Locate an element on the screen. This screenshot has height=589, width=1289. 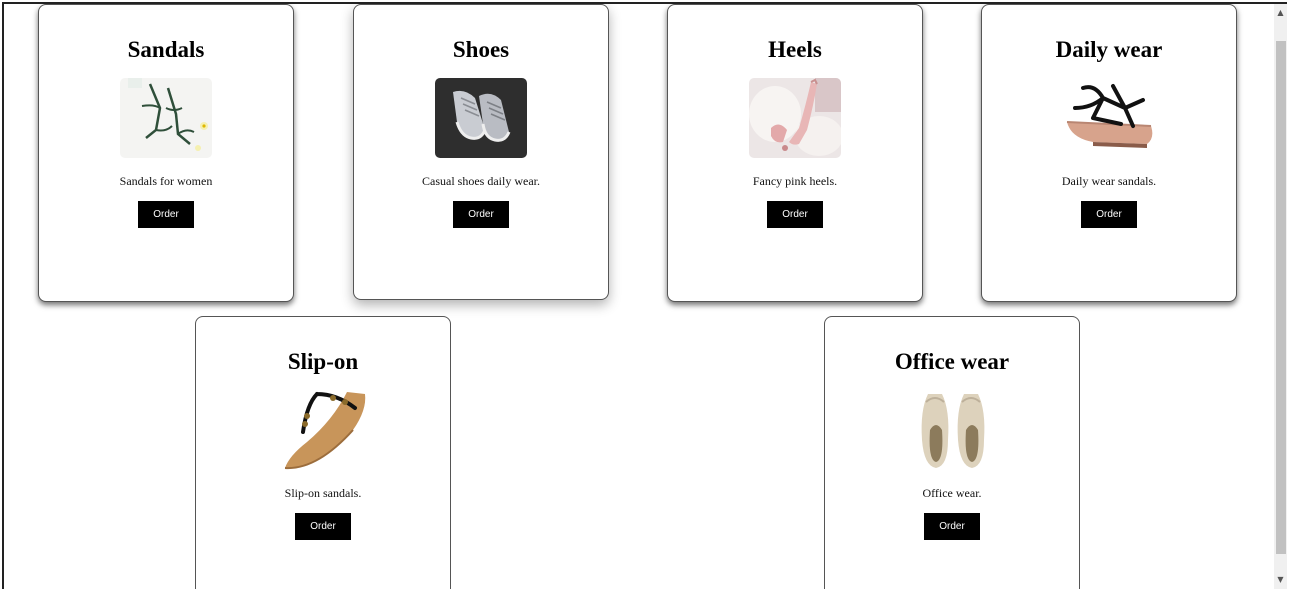
product-card-office-wear: Office wear Office wear. Order is located at coordinates (952, 452).